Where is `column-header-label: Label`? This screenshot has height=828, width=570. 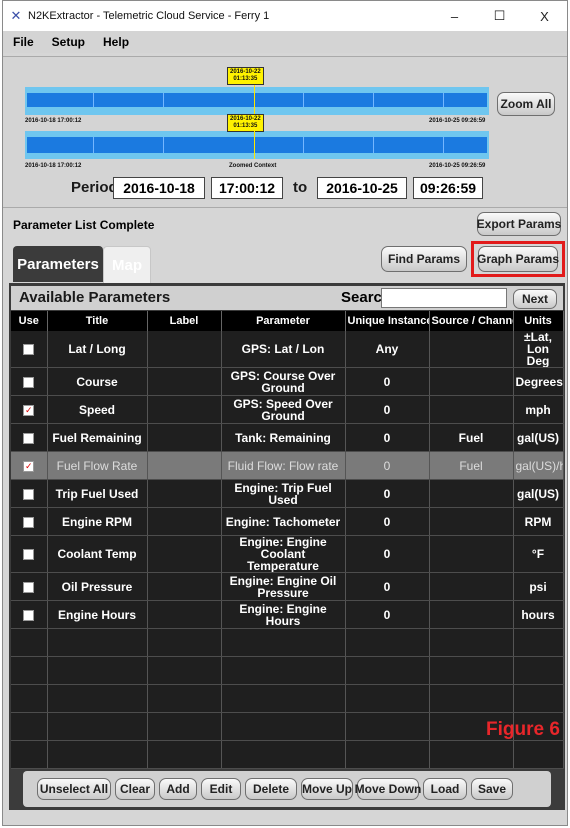
column-header-label: Label is located at coordinates (184, 321).